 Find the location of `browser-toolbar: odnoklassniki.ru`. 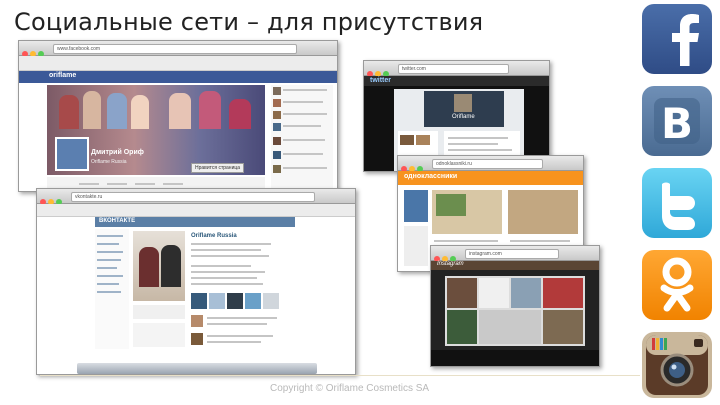

browser-toolbar: odnoklassniki.ru is located at coordinates (490, 164).